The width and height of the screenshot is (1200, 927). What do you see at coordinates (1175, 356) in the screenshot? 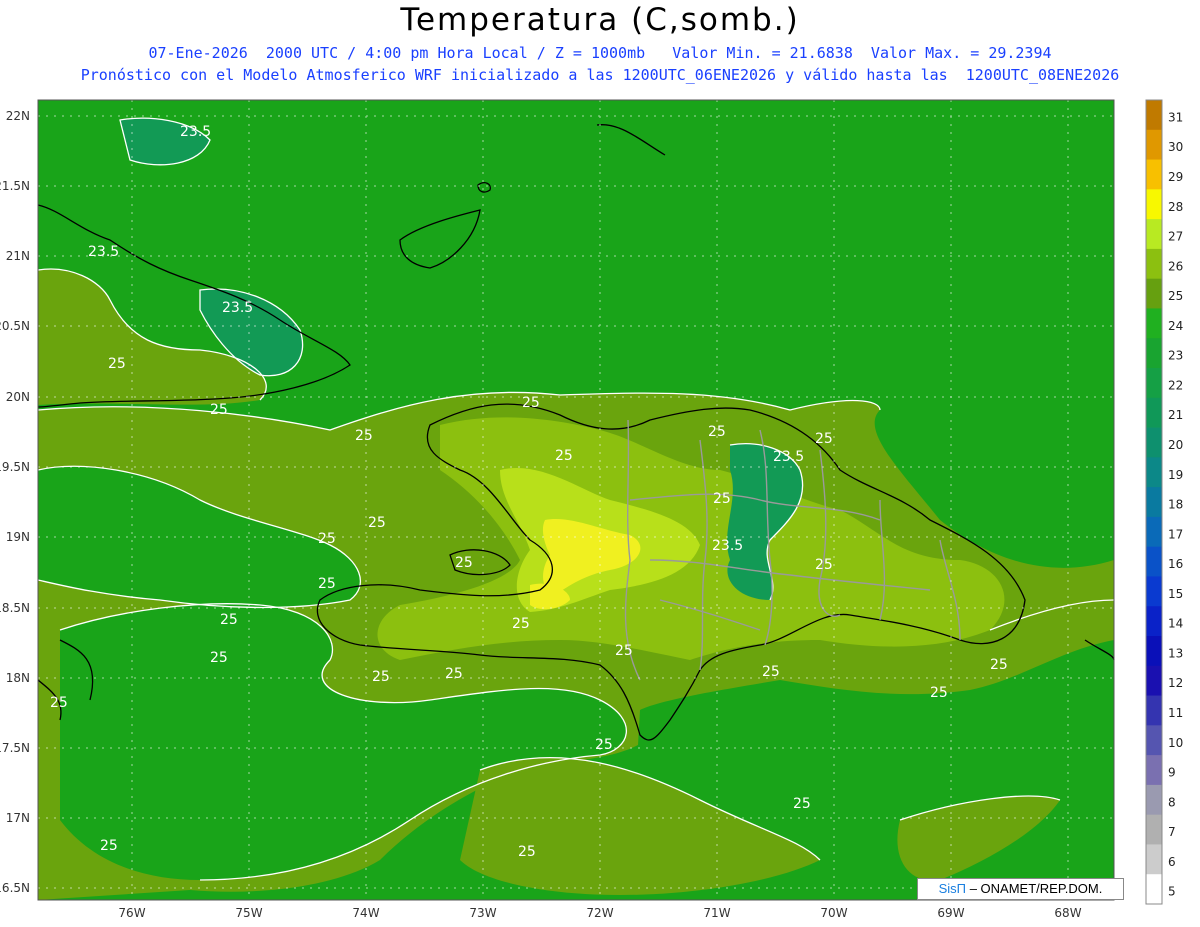
I see `colorbar-label: 23` at bounding box center [1175, 356].